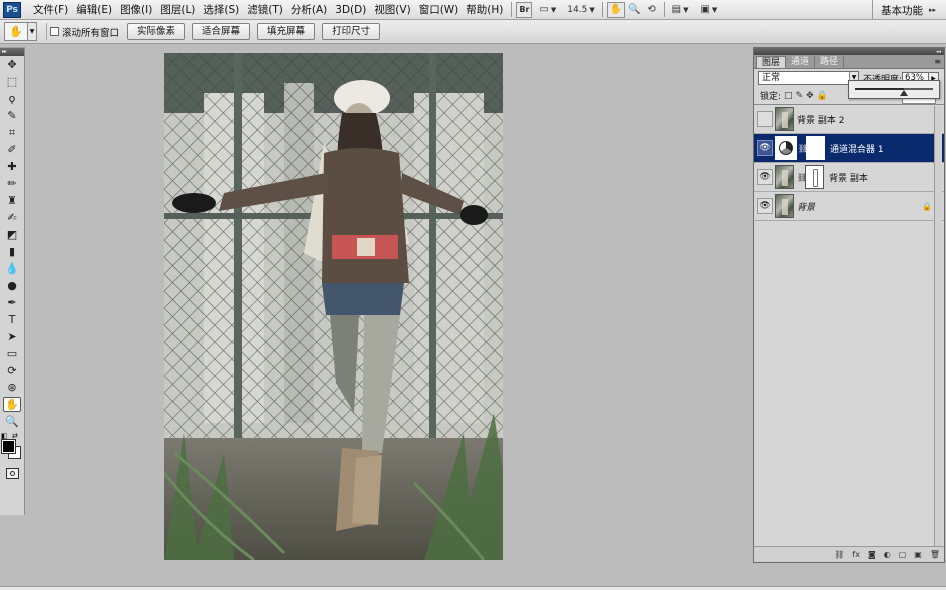 Image resolution: width=946 pixels, height=590 pixels. What do you see at coordinates (937, 61) in the screenshot?
I see `panel-menu-icon: ≡` at bounding box center [937, 61].